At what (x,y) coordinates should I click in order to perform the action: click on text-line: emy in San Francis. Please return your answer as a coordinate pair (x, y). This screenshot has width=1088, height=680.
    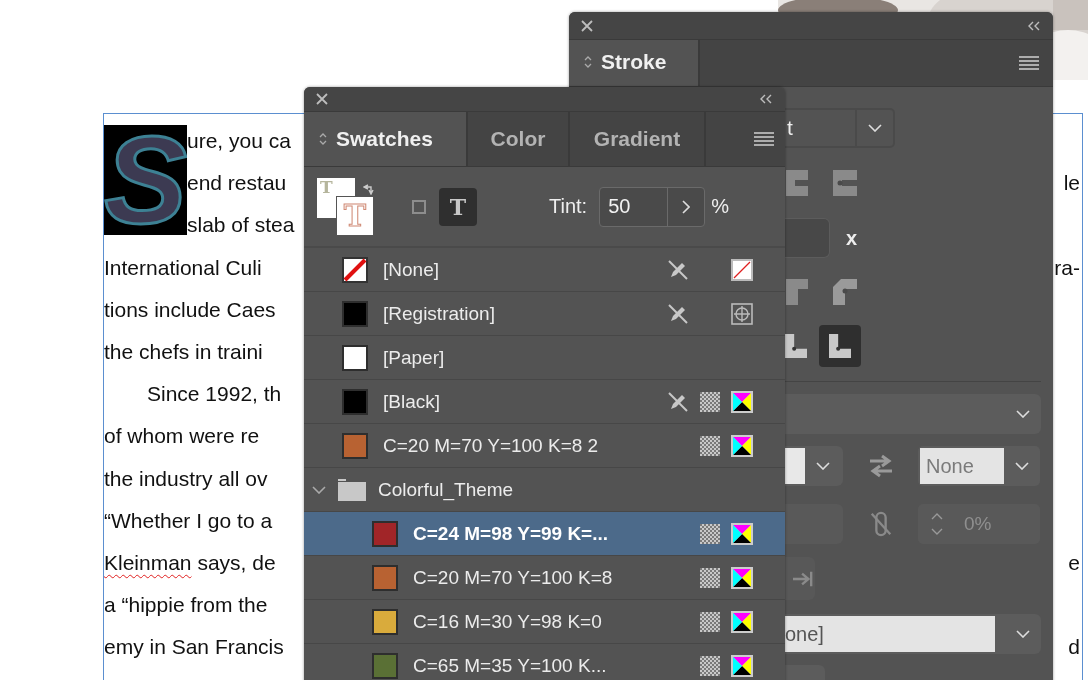
    Looking at the image, I should click on (194, 647).